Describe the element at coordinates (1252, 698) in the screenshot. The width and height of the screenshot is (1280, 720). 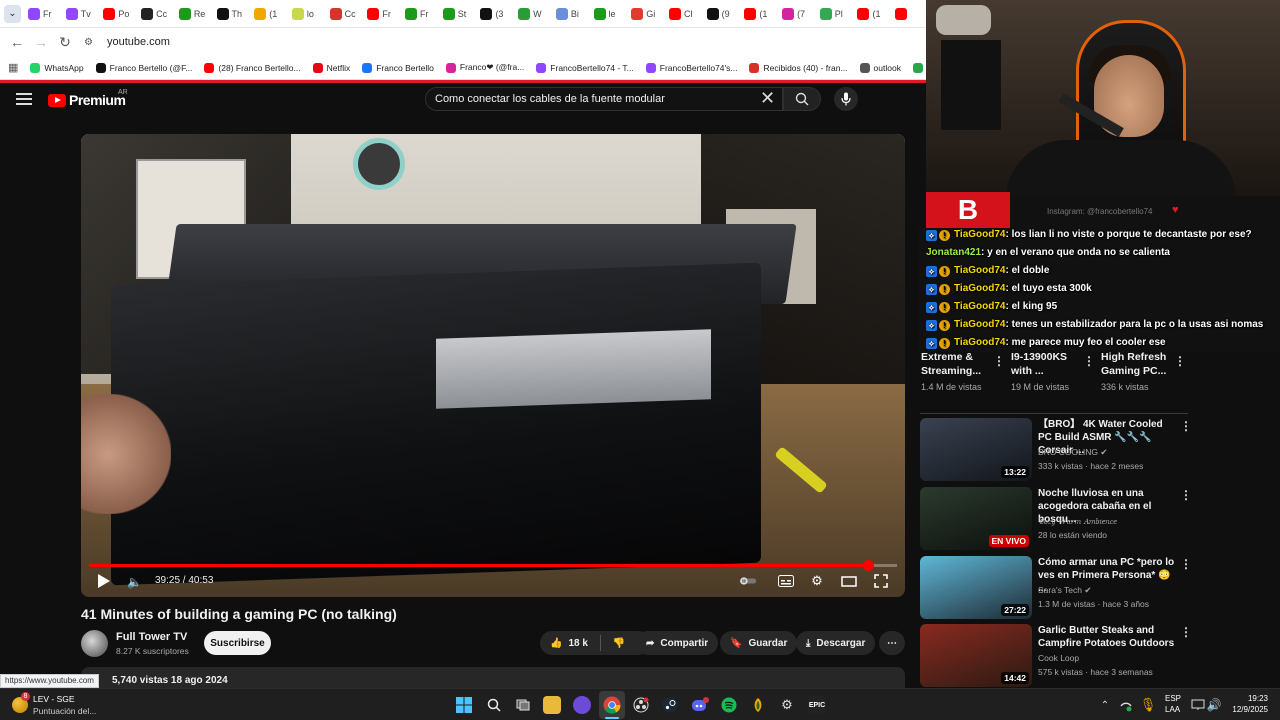
I see `clock-time: 19:23` at that location.